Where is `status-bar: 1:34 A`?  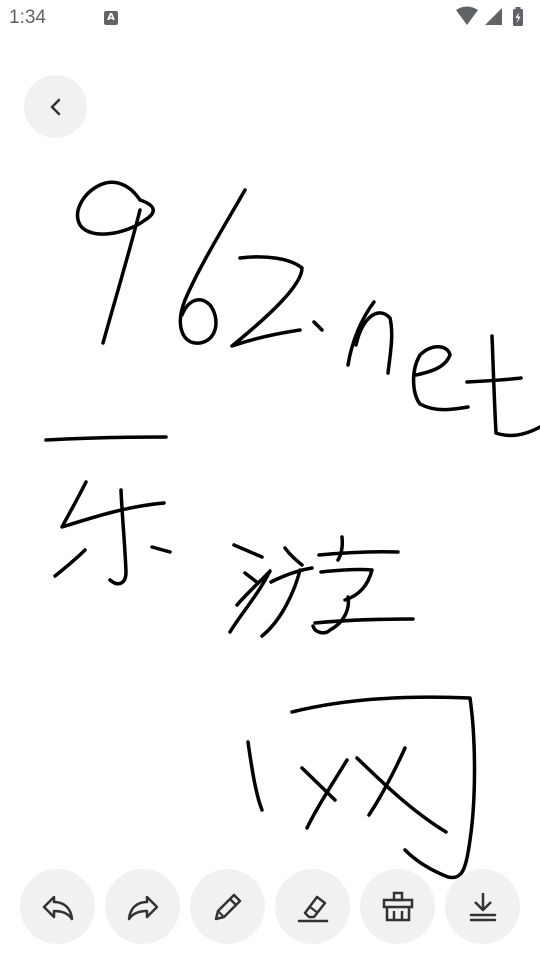
status-bar: 1:34 A is located at coordinates (270, 18).